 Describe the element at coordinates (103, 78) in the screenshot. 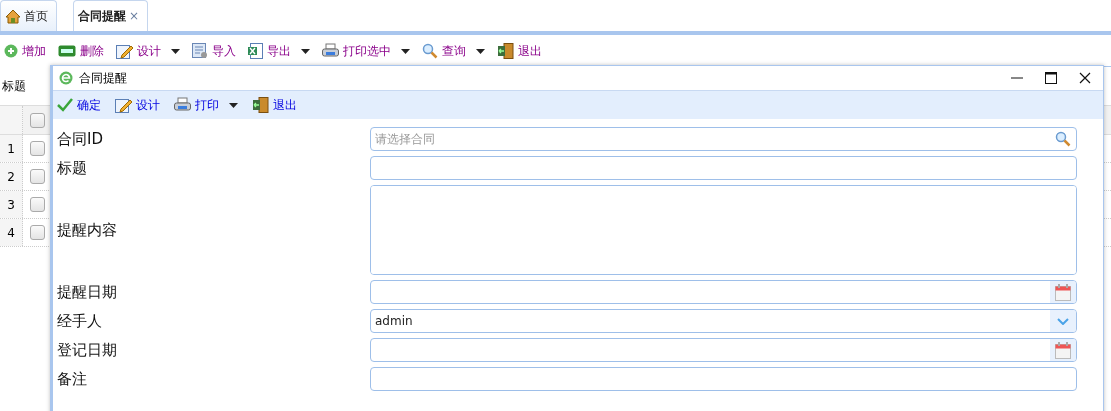

I see `dialog-title: 合同提醒` at that location.